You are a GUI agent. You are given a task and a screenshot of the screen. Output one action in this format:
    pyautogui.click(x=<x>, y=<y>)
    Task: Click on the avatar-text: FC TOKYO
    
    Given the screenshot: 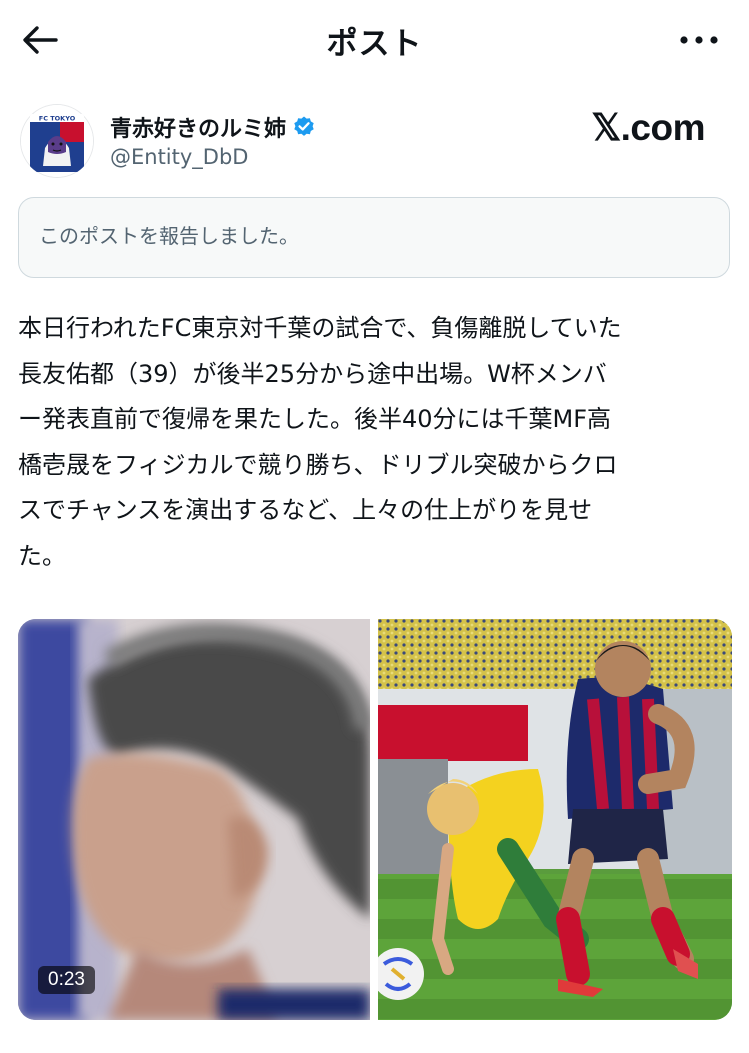 What is the action you would take?
    pyautogui.click(x=57, y=119)
    